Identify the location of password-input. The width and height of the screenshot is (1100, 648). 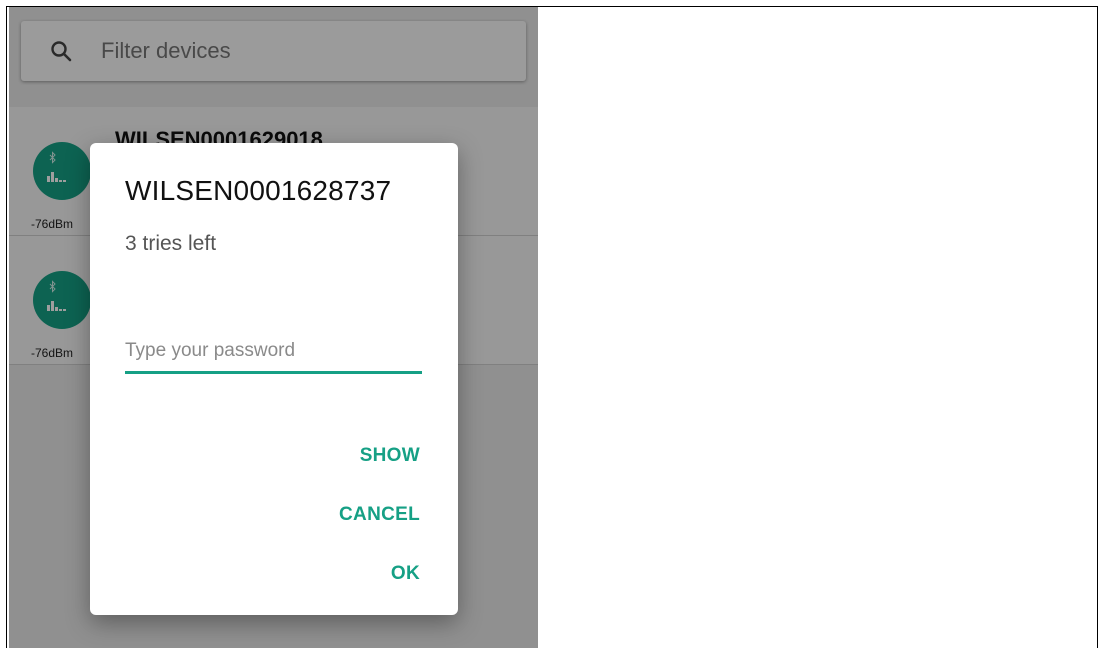
(273, 352).